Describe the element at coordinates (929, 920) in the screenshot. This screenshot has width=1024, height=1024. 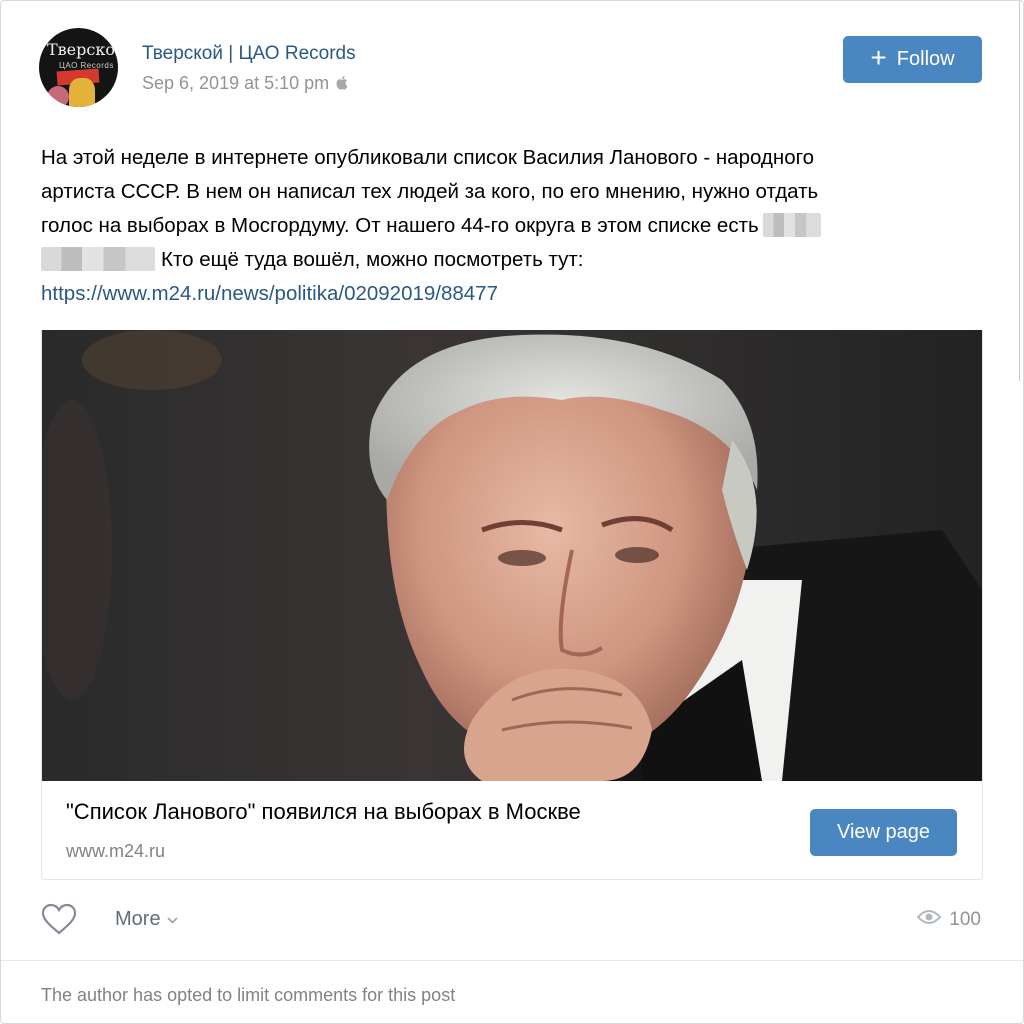
I see `eye-icon` at that location.